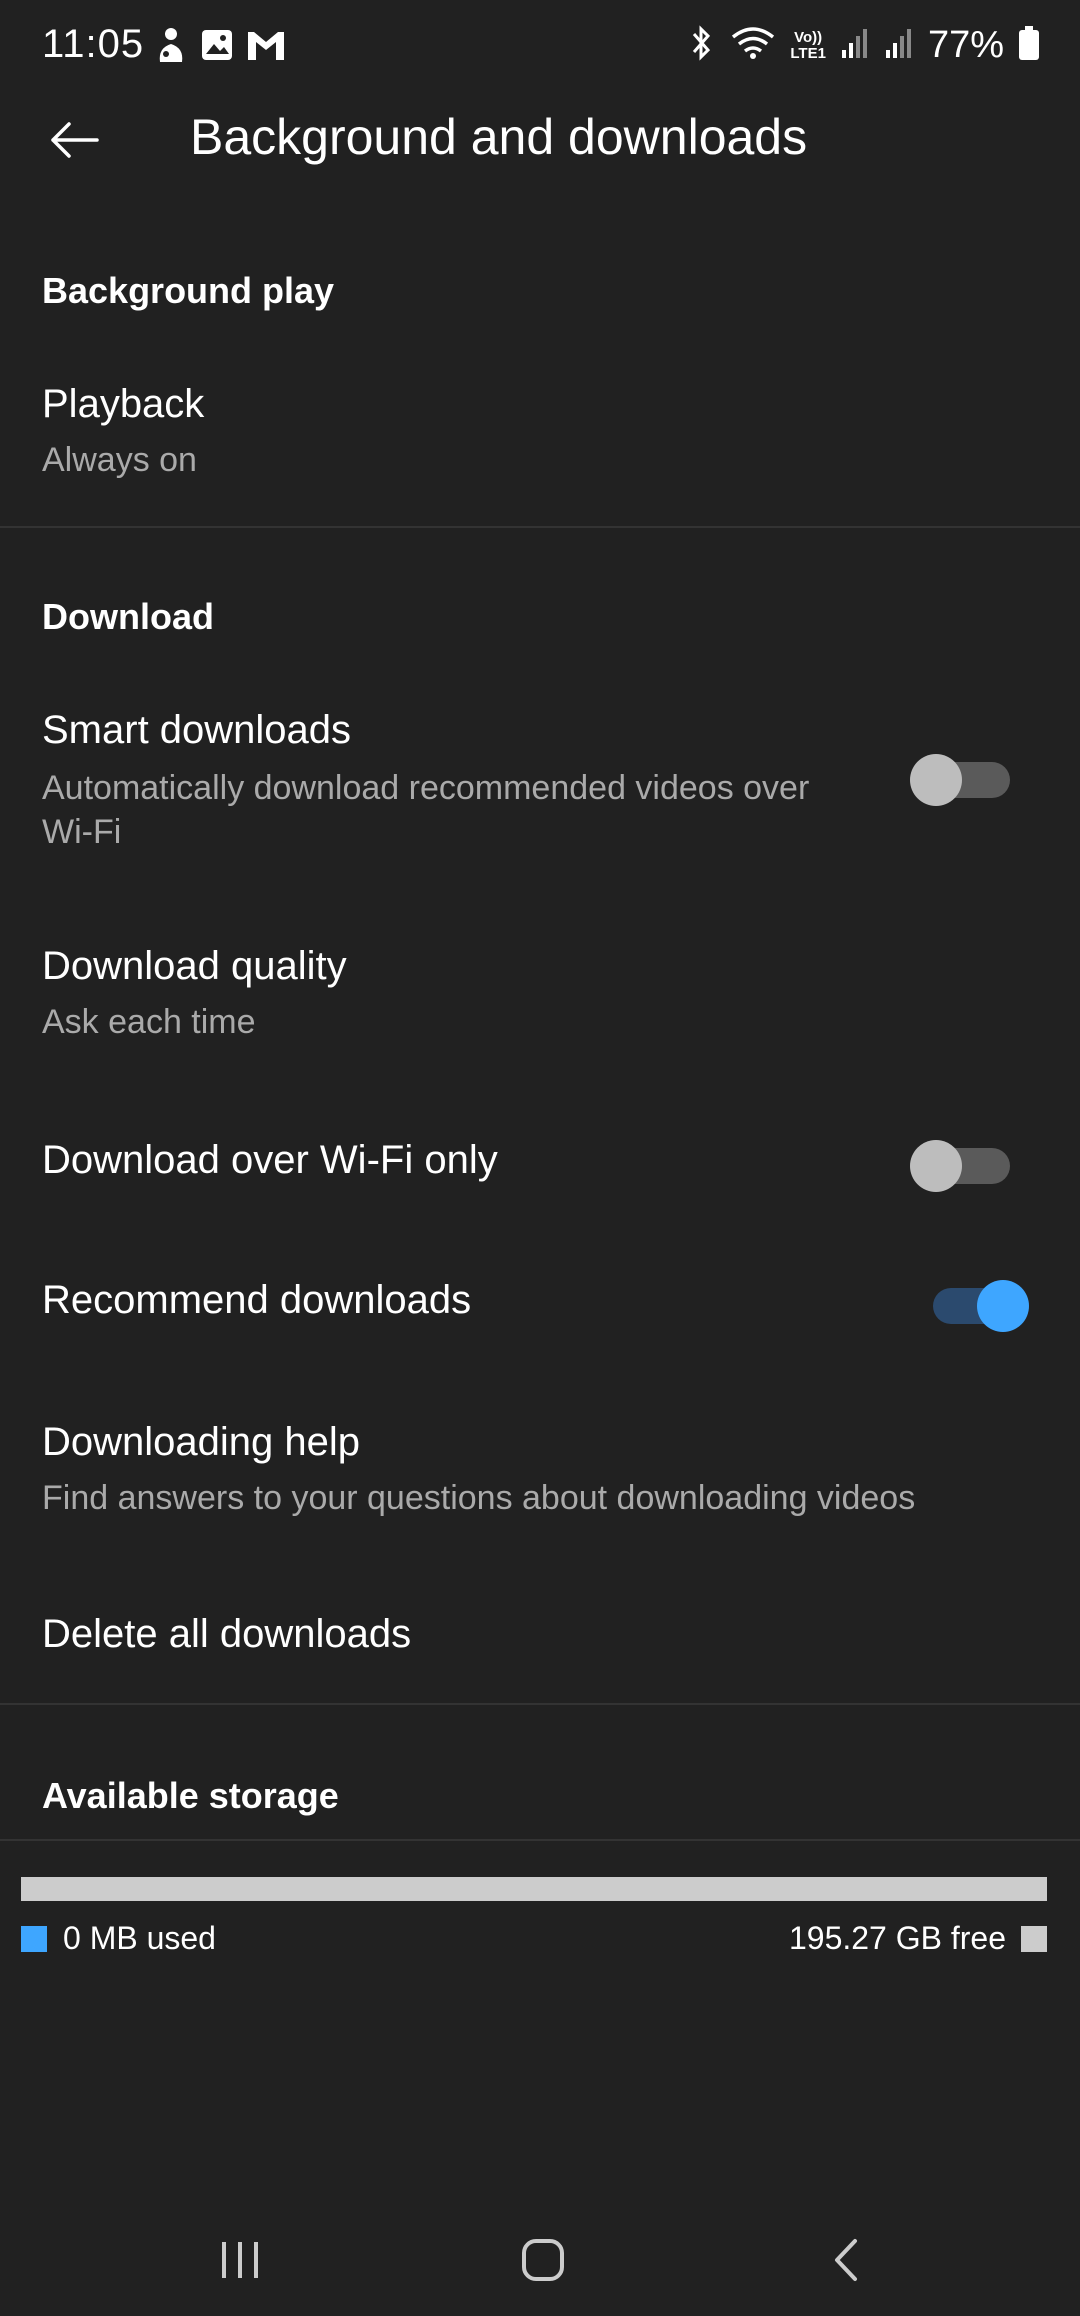 Image resolution: width=1080 pixels, height=2316 pixels. I want to click on section-header-available-storage: Available storage, so click(190, 1795).